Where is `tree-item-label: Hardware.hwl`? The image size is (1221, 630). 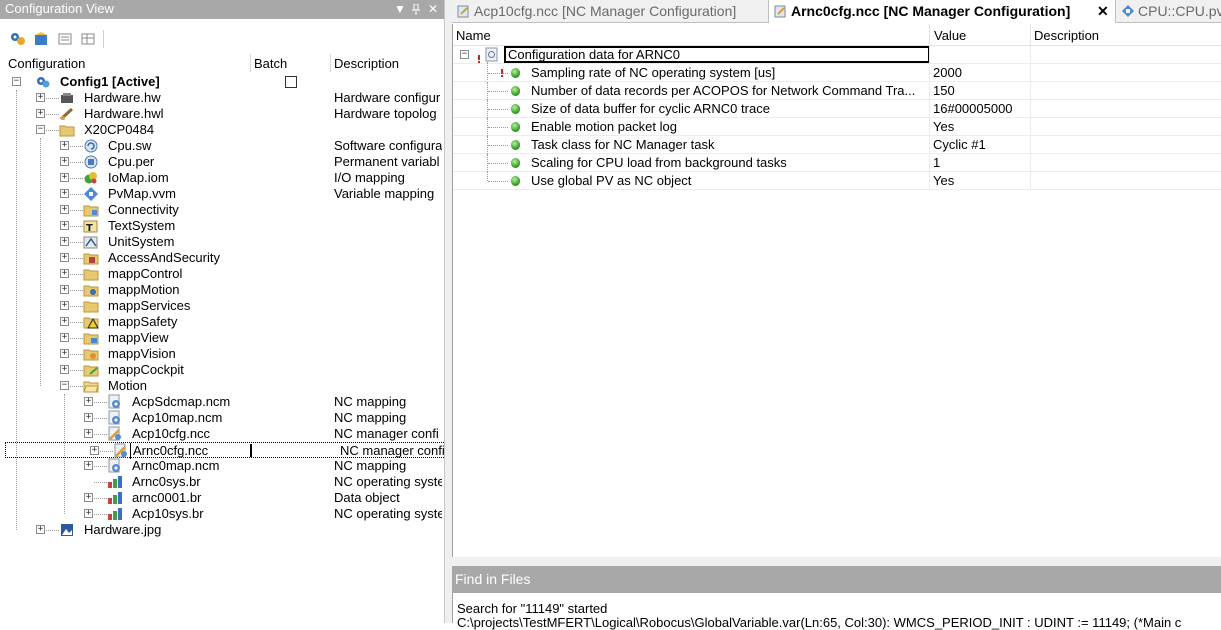
tree-item-label: Hardware.hwl is located at coordinates (123, 114).